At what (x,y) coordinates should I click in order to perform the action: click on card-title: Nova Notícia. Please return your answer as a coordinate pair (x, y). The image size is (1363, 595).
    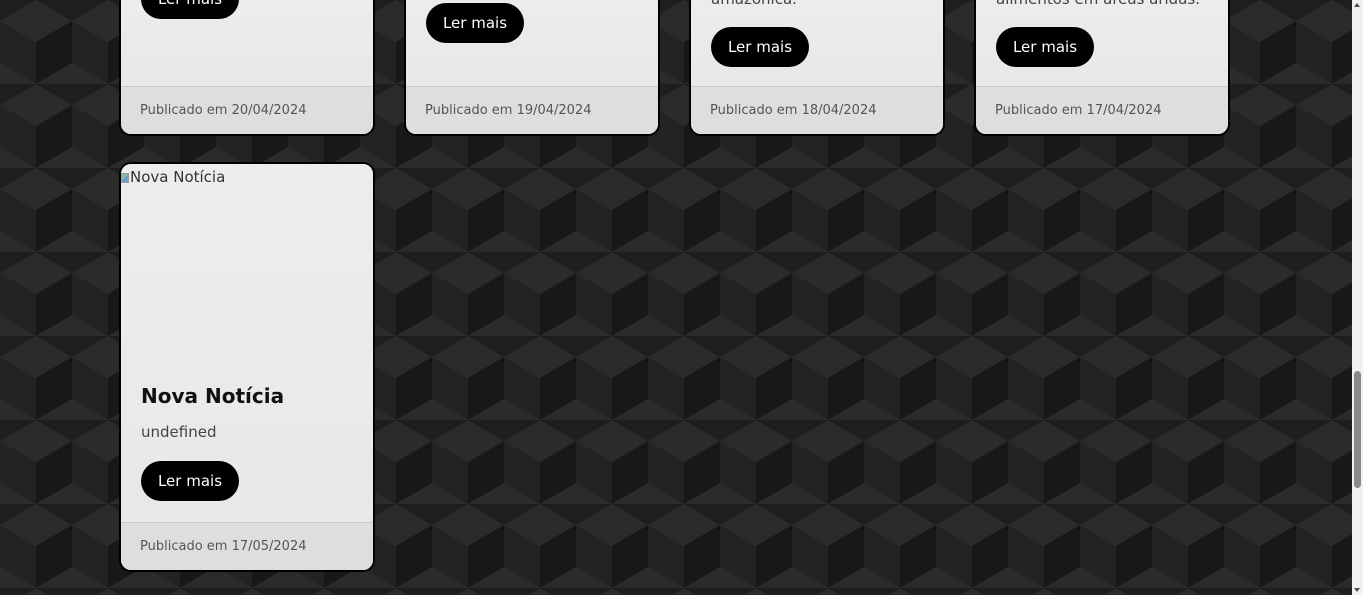
    Looking at the image, I should click on (213, 396).